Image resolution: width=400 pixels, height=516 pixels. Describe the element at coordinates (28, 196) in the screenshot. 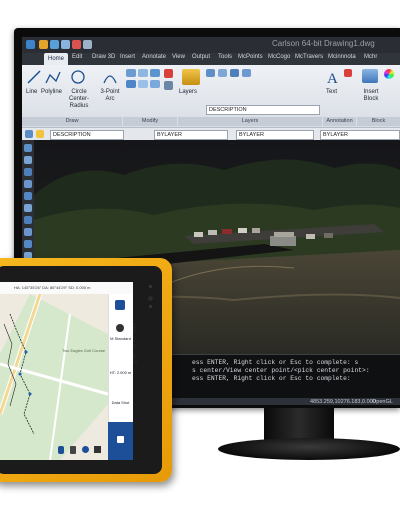

I see `zoom-extents-icon` at that location.